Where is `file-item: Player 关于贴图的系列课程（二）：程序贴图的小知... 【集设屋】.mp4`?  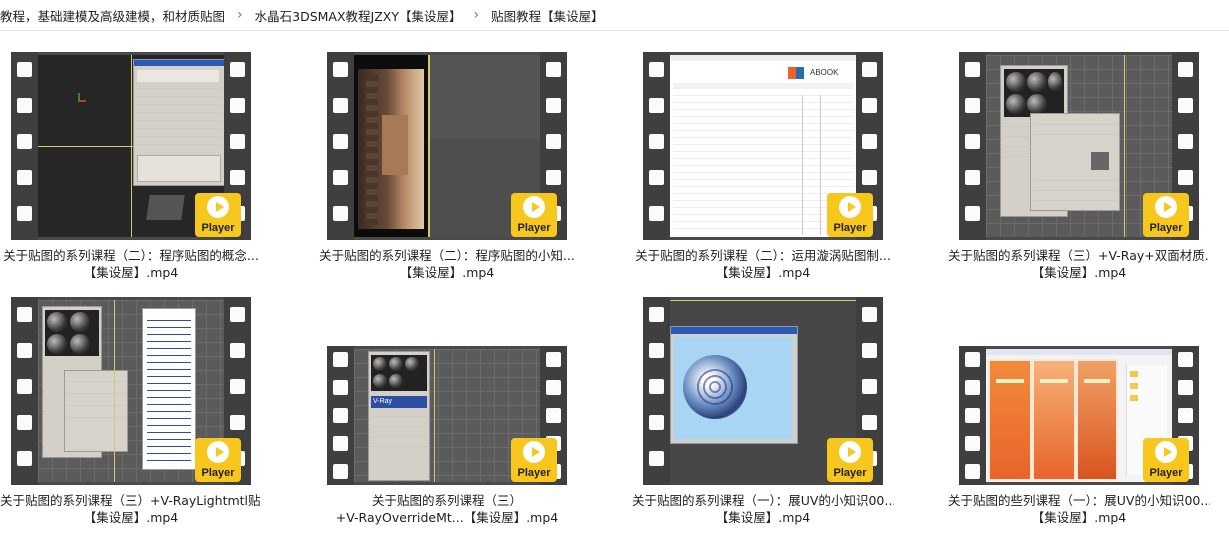 file-item: Player 关于贴图的系列课程（二）：程序贴图的小知... 【集设屋】.mp4 is located at coordinates (445, 165).